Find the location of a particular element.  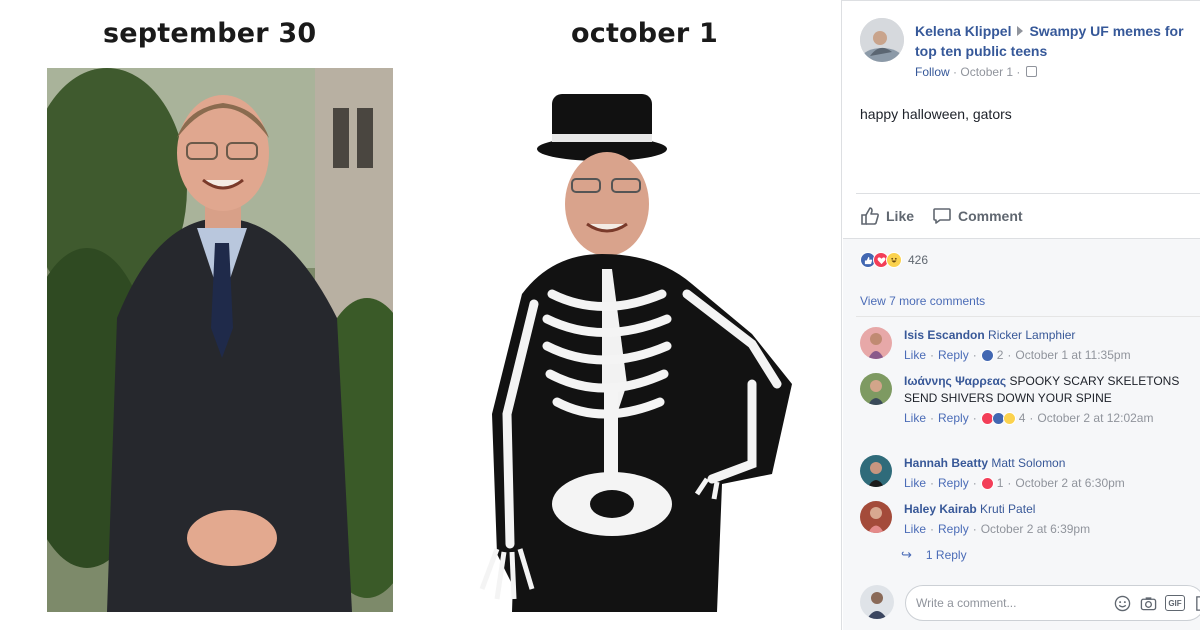

comment-input: Write a comment... GIF is located at coordinates (1052, 603).